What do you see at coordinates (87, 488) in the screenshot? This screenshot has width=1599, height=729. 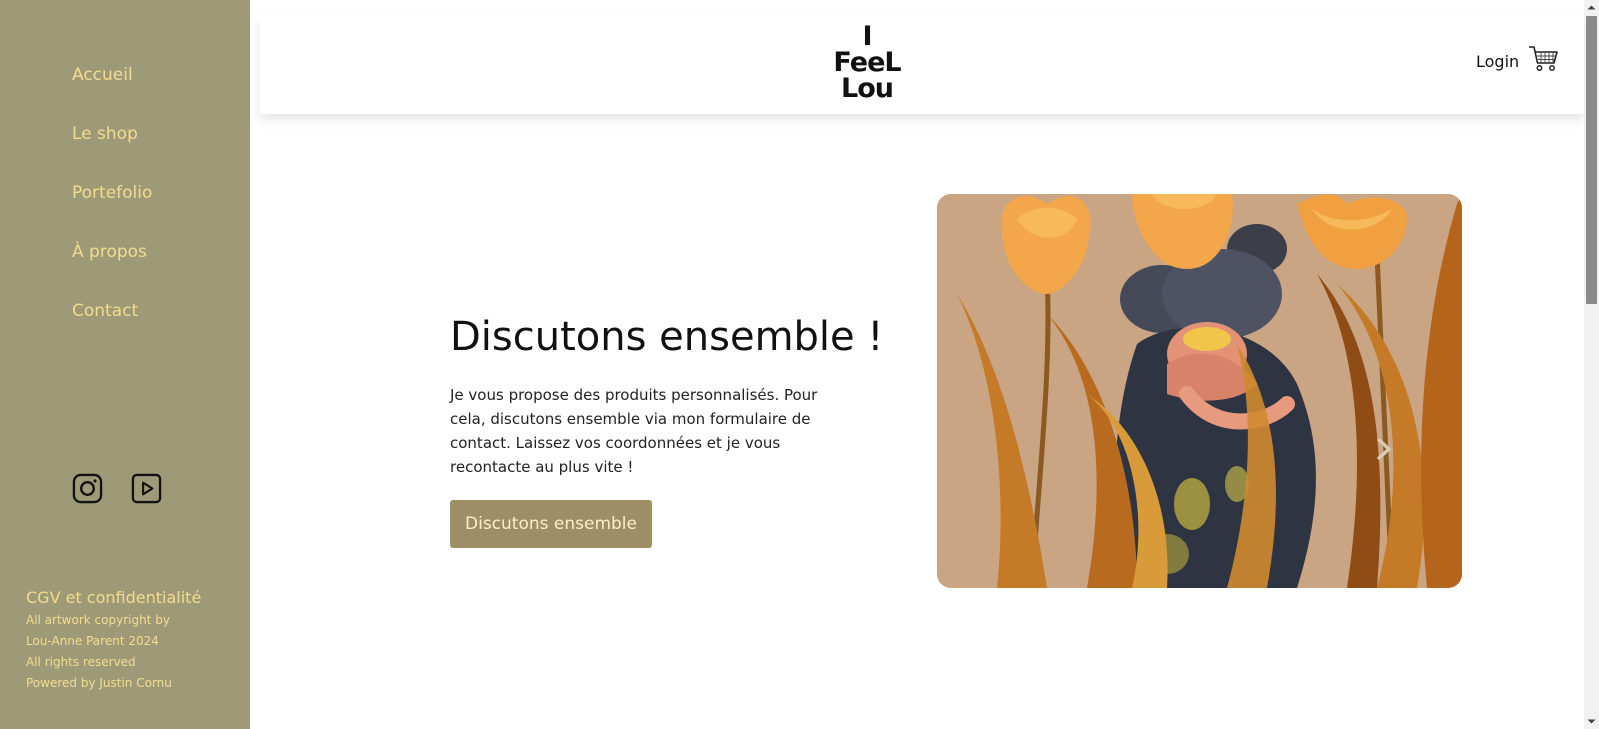 I see `instagram-icon` at bounding box center [87, 488].